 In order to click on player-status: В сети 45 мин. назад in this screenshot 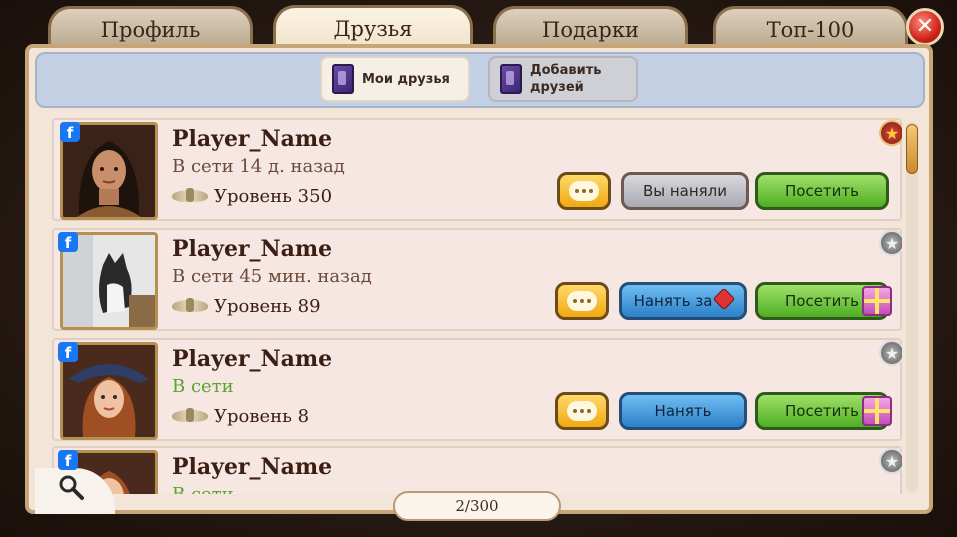, I will do `click(272, 276)`.